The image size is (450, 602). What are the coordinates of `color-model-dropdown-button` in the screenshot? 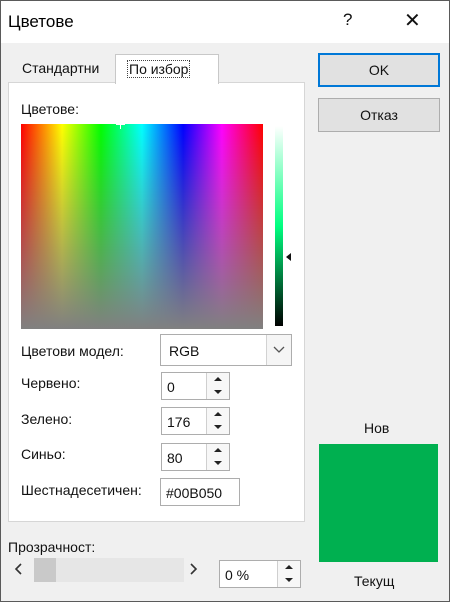 It's located at (278, 350).